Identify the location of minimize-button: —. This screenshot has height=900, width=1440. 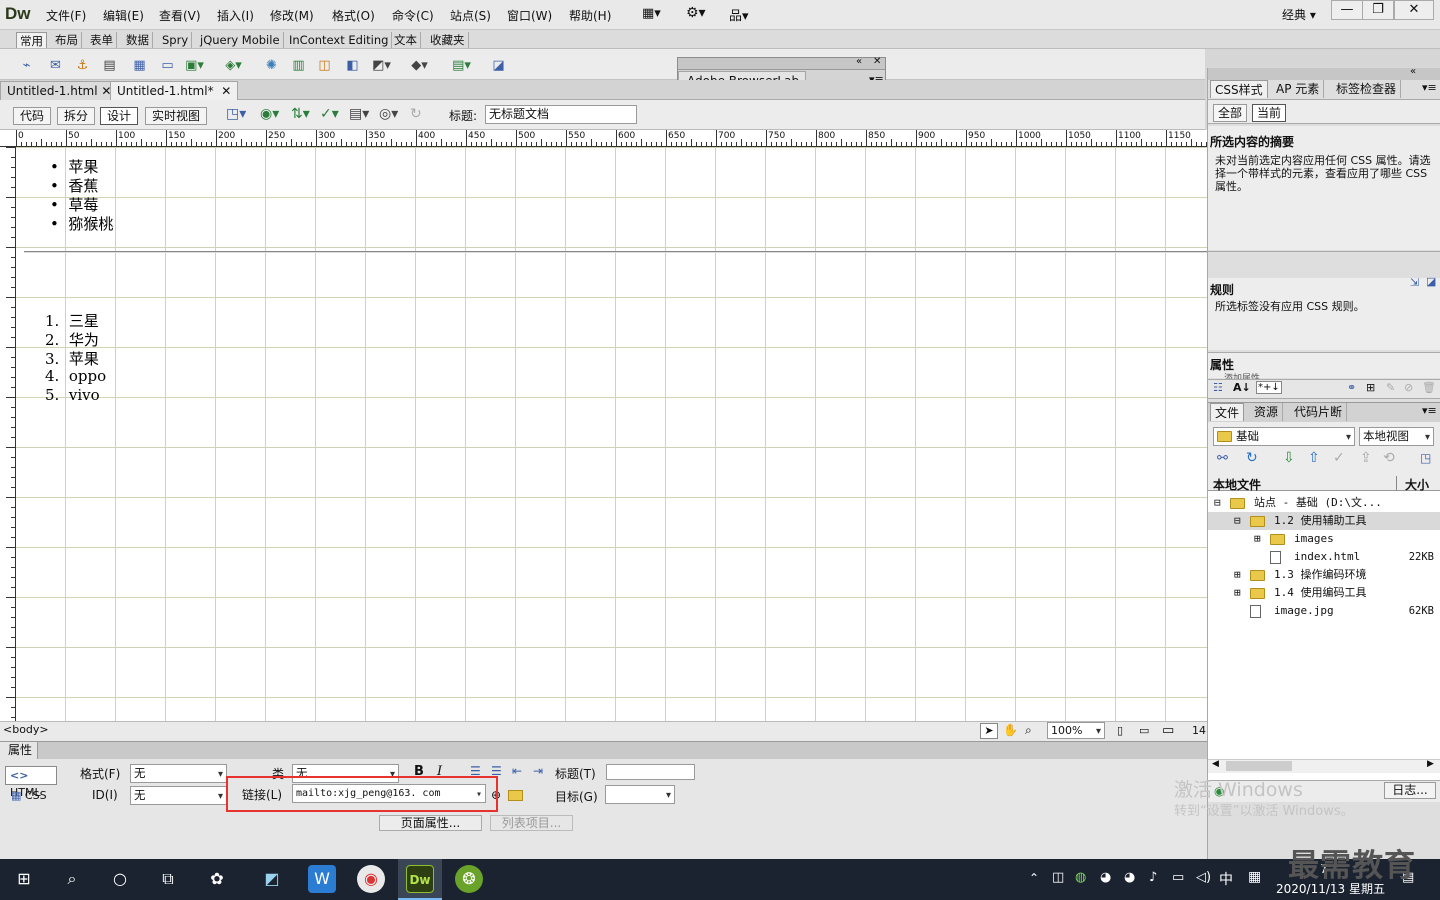
(1347, 10).